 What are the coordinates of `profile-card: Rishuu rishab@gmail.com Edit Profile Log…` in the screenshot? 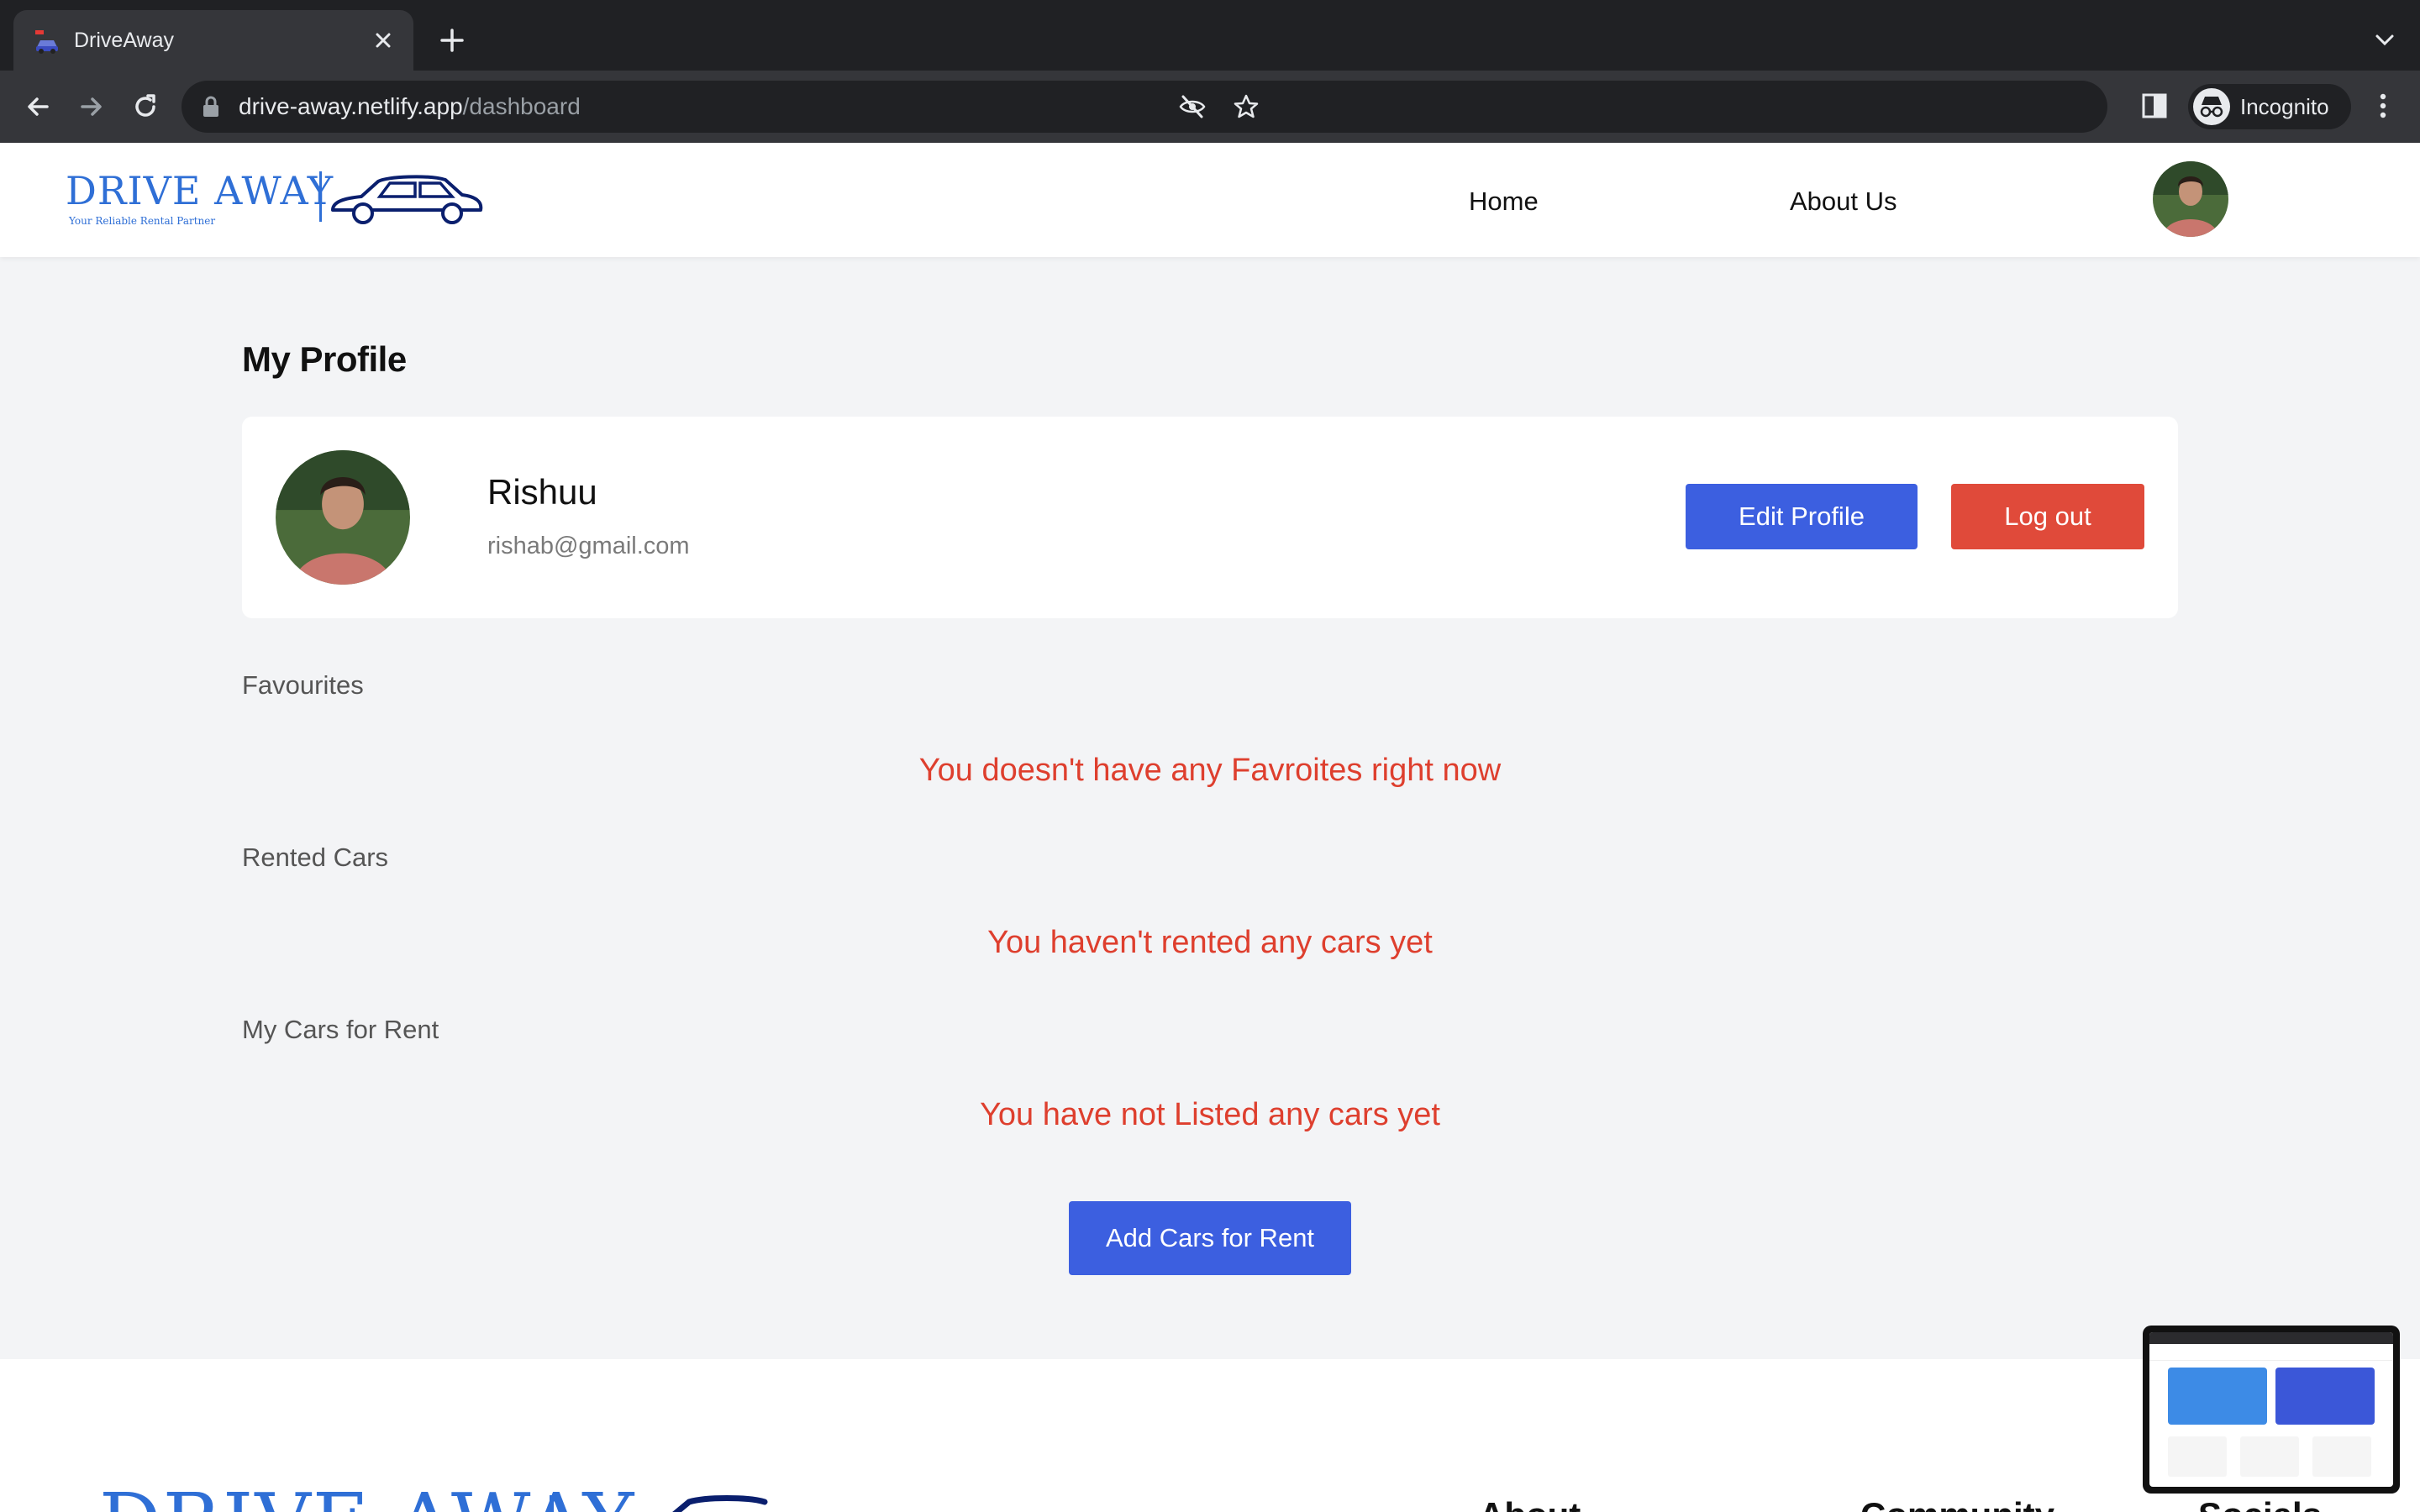 It's located at (1210, 517).